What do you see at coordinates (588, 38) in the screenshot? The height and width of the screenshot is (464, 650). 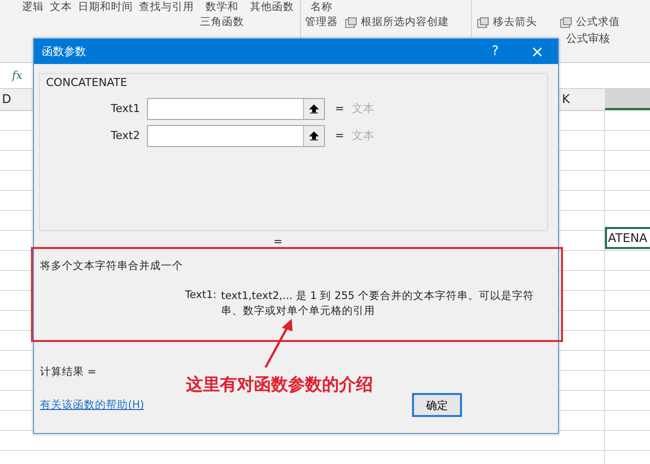 I see `ribbon-group-label: 公式审核` at bounding box center [588, 38].